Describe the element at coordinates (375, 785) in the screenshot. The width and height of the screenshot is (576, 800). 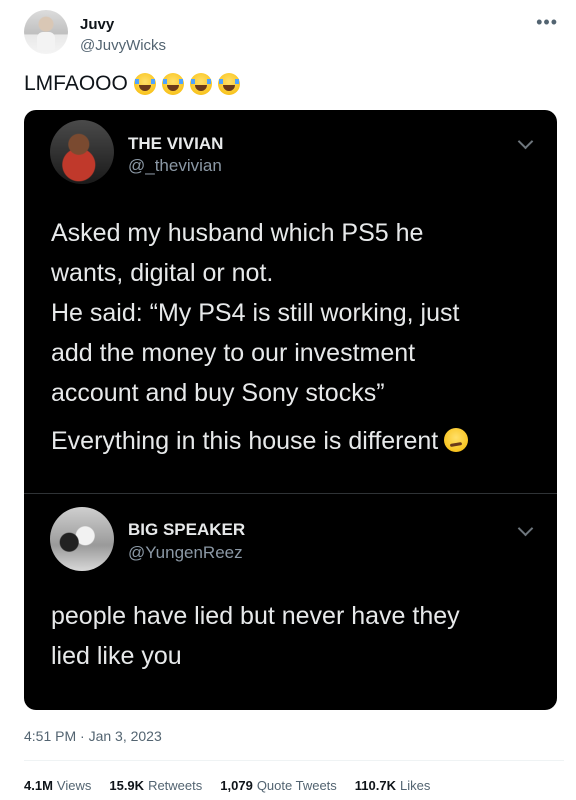
I see `likes-count: 110.7K` at that location.